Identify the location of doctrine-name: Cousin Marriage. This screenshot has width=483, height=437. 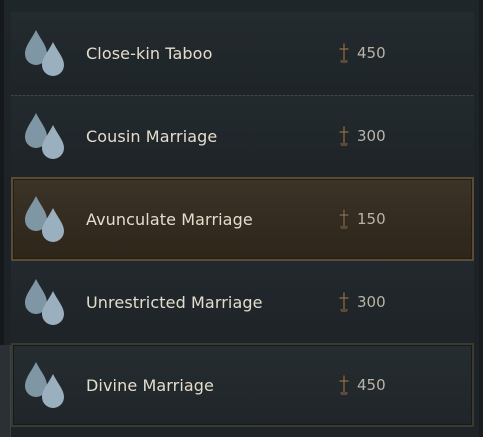
(152, 136).